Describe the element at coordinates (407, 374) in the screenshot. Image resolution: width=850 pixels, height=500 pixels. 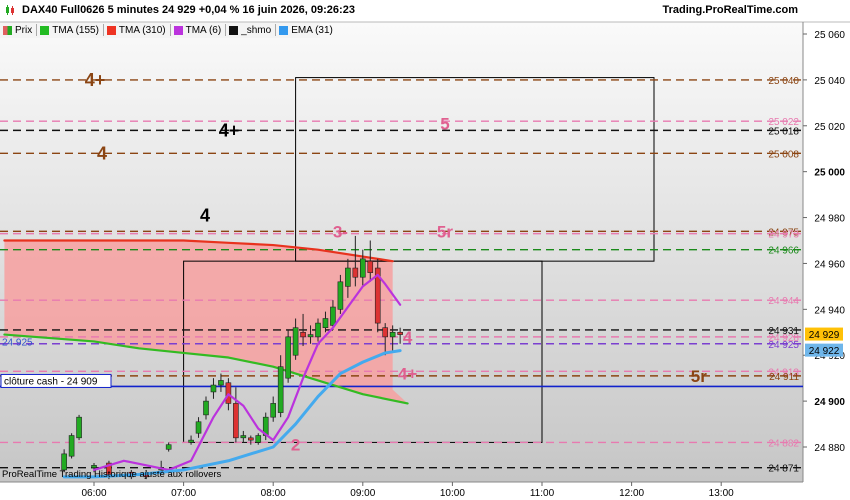
I see `level-text-marker: 4+` at that location.